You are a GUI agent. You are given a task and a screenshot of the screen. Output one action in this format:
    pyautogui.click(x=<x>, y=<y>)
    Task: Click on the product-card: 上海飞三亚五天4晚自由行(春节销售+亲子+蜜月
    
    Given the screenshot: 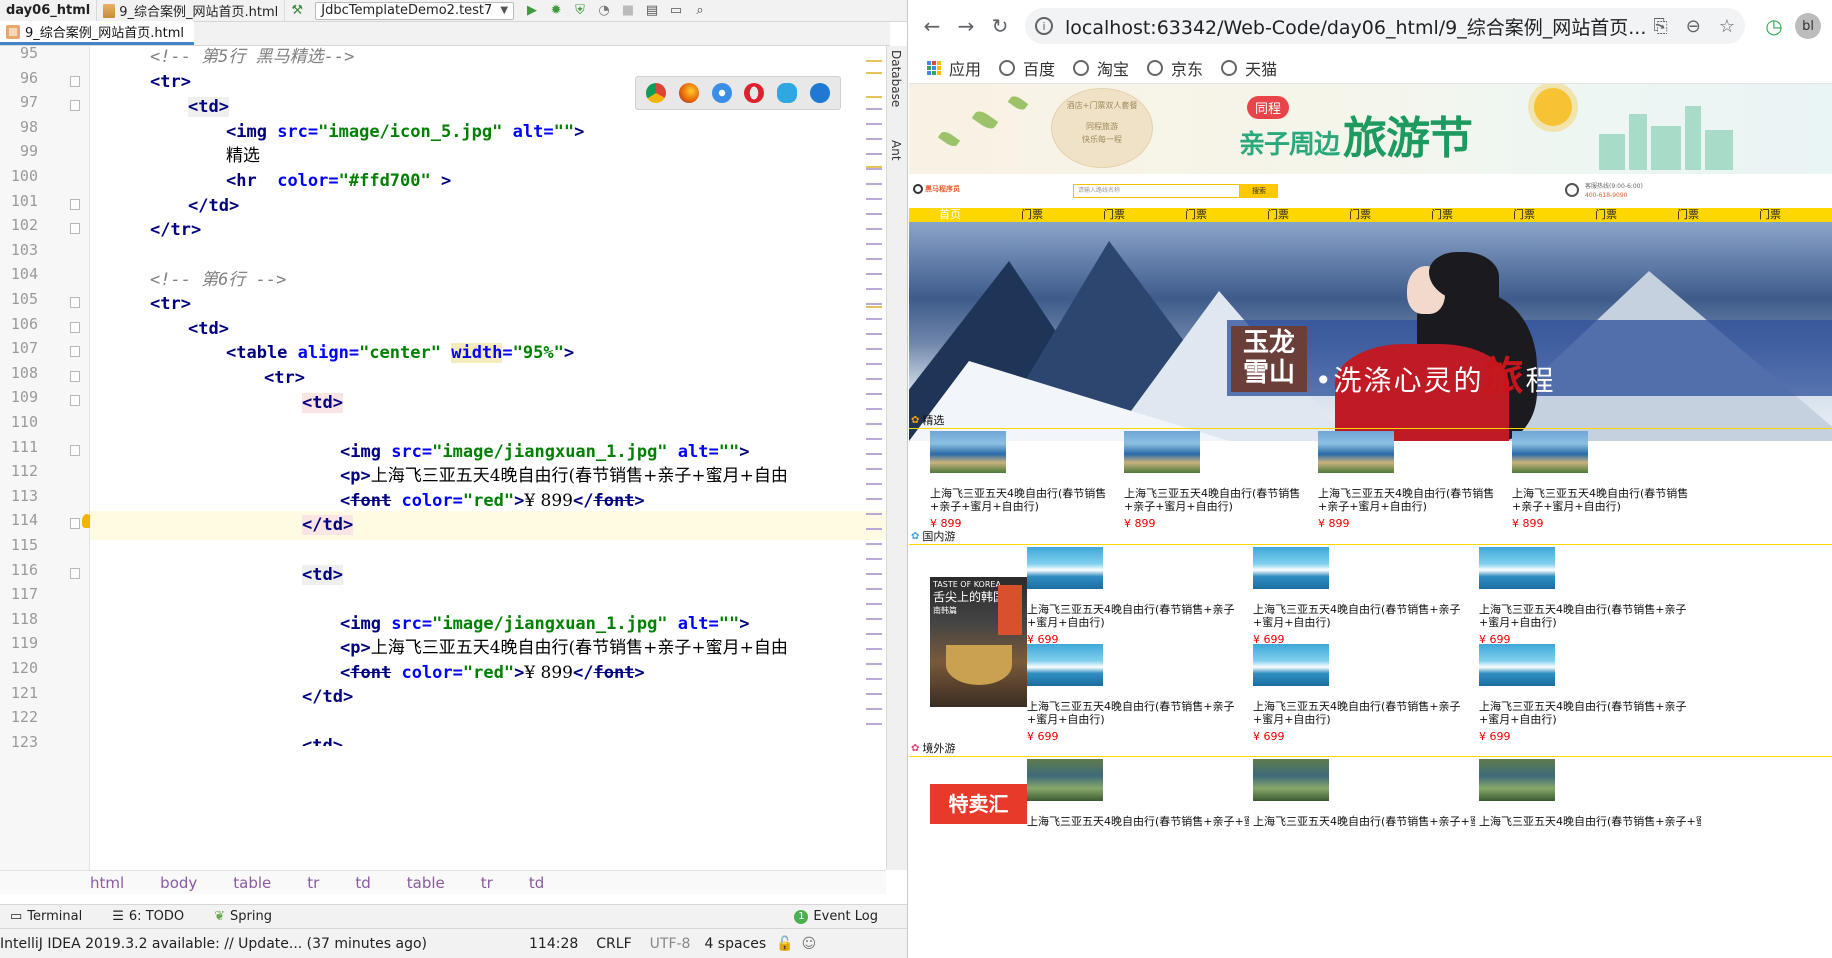 What is the action you would take?
    pyautogui.click(x=1590, y=793)
    